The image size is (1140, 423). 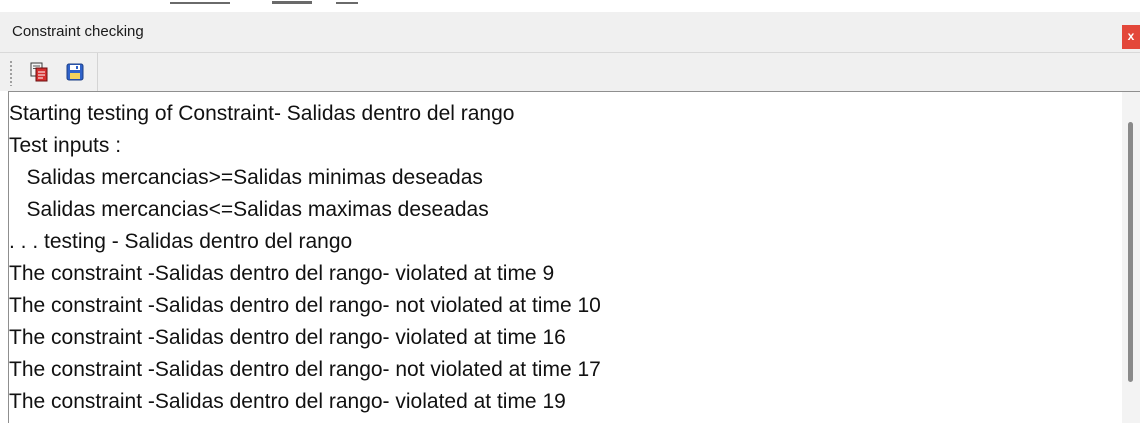 What do you see at coordinates (570, 32) in the screenshot?
I see `title-bar: Constraint checking x` at bounding box center [570, 32].